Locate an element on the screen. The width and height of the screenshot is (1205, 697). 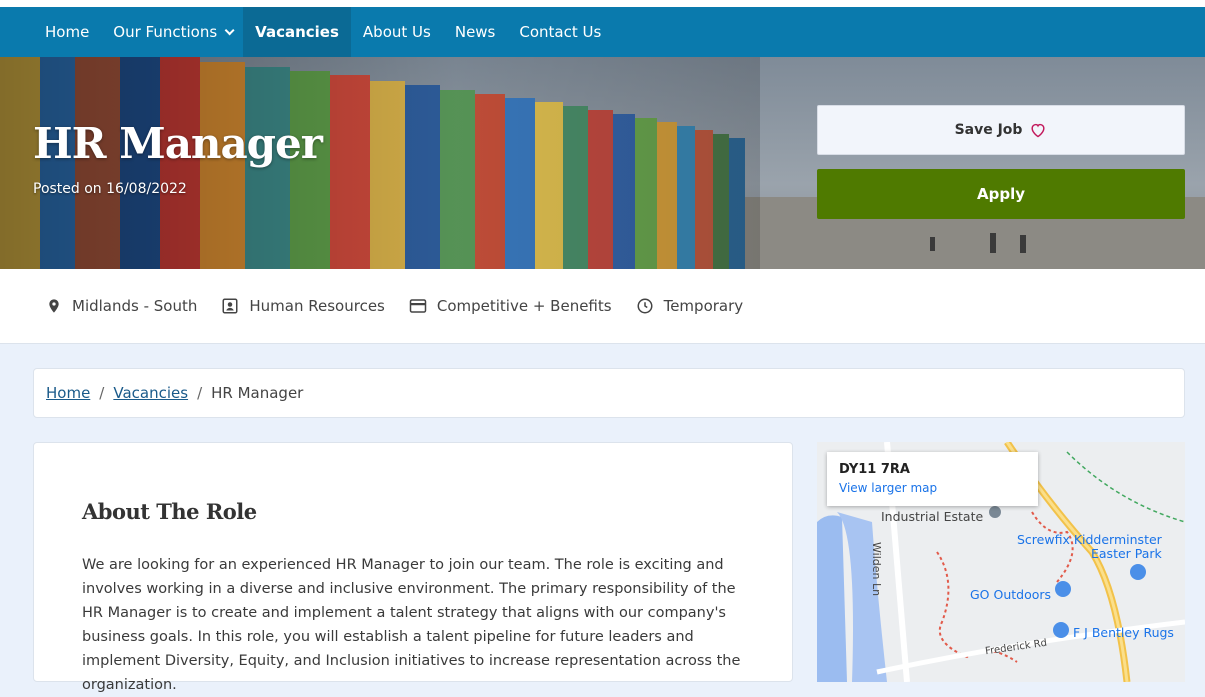
map-label-go-outdoors: GO Outdoors is located at coordinates (1011, 594).